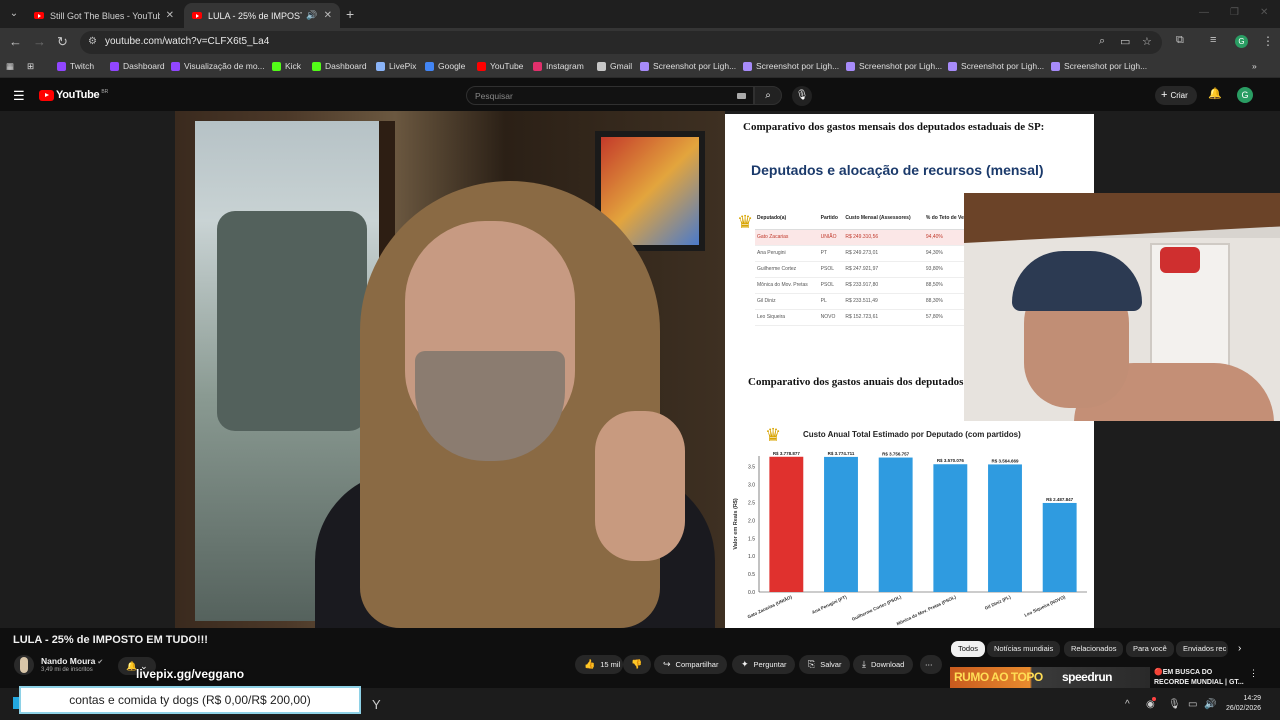 Image resolution: width=1280 pixels, height=720 pixels. I want to click on bookmark-item: YouTube, so click(500, 66).